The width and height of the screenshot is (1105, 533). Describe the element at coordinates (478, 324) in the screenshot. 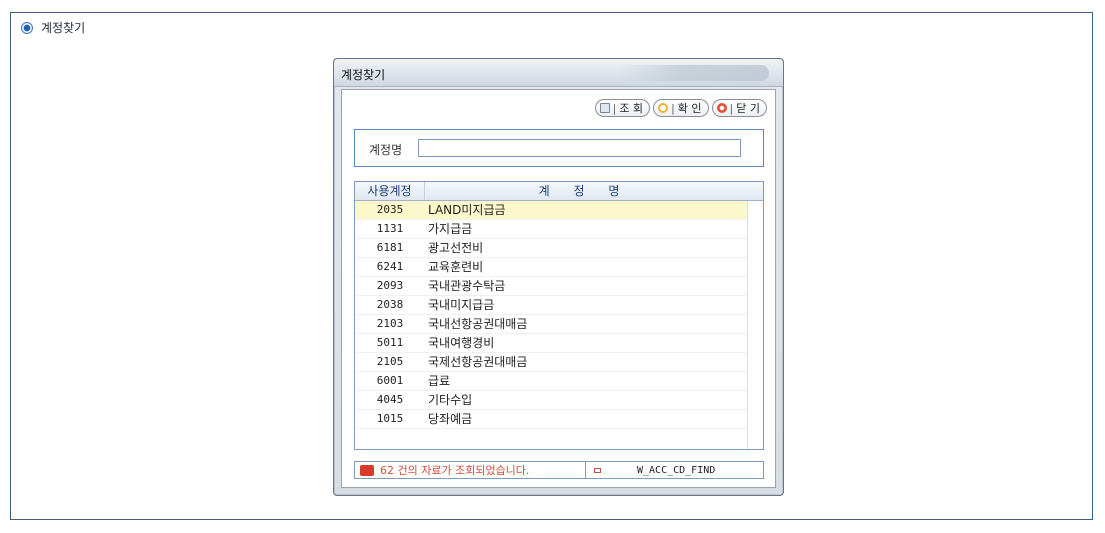

I see `account-name-cell: 국내선항공권대매금` at that location.